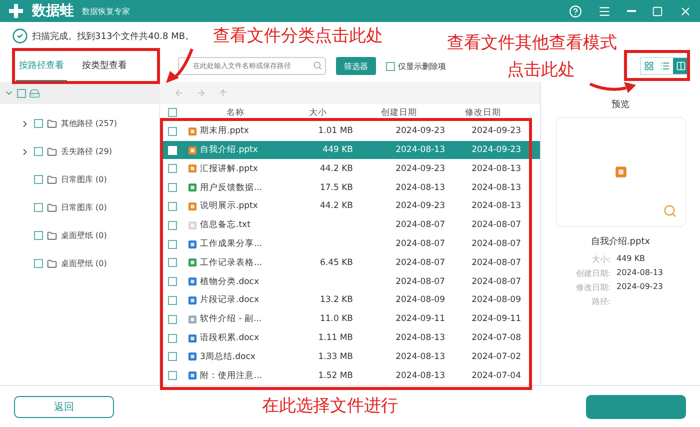 The height and width of the screenshot is (427, 700). Describe the element at coordinates (350, 319) in the screenshot. I see `file-row: 软件介绍 - 副... 11.0 KB 2024-09-11 2024-09-11` at that location.